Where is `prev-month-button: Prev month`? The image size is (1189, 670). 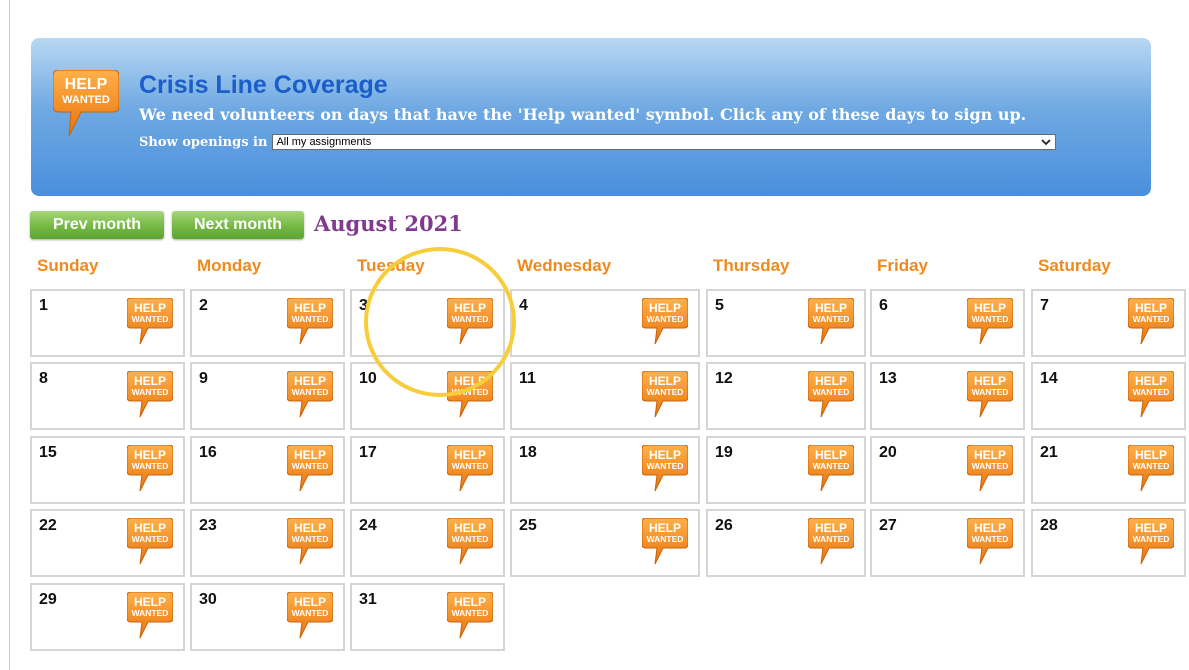
prev-month-button: Prev month is located at coordinates (97, 225).